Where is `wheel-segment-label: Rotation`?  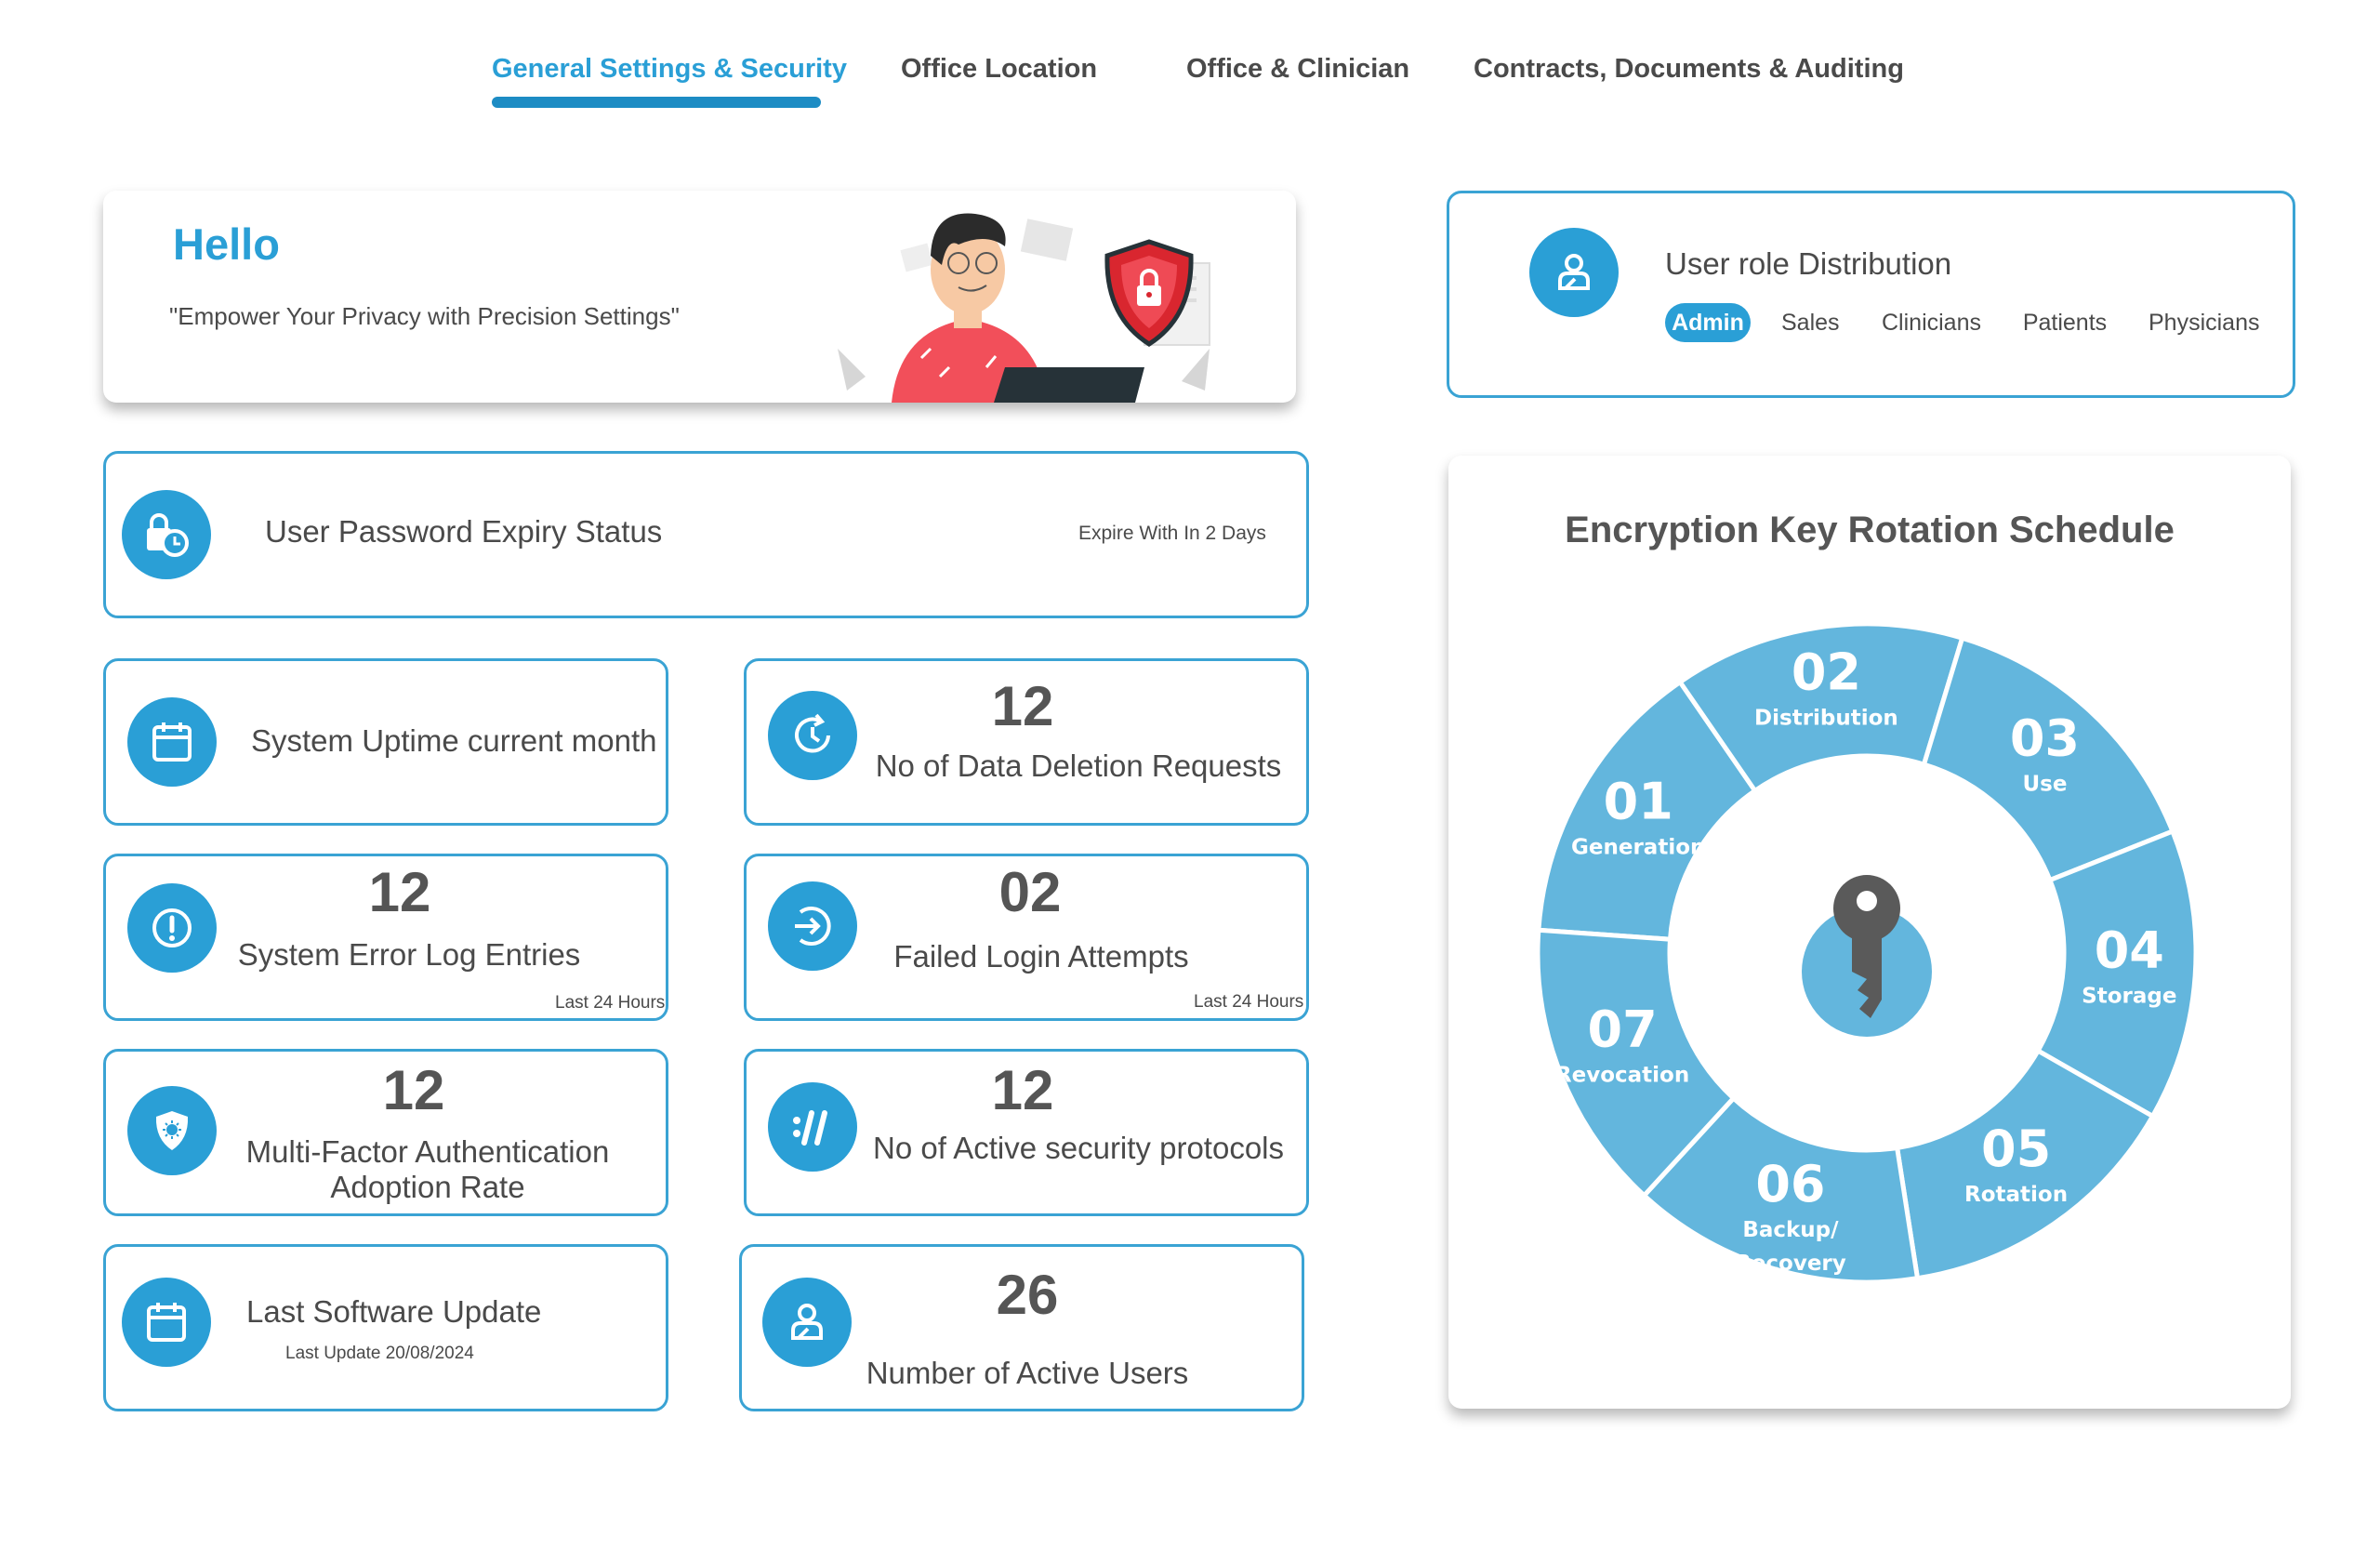 wheel-segment-label: Rotation is located at coordinates (2016, 1195).